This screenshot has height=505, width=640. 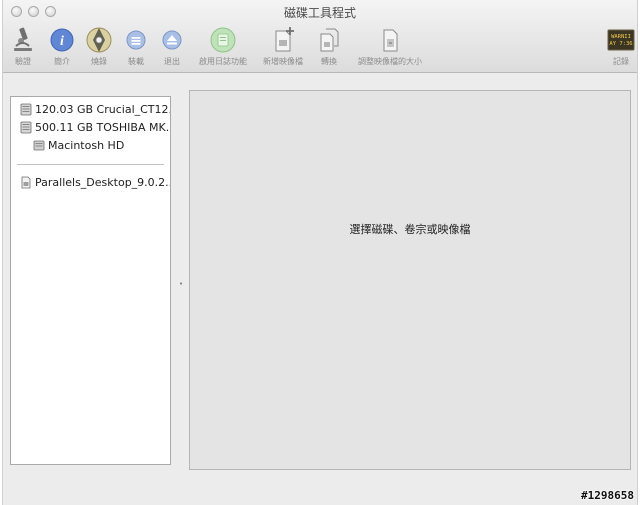 I want to click on window-title: 磁碟工具程式, so click(x=319, y=13).